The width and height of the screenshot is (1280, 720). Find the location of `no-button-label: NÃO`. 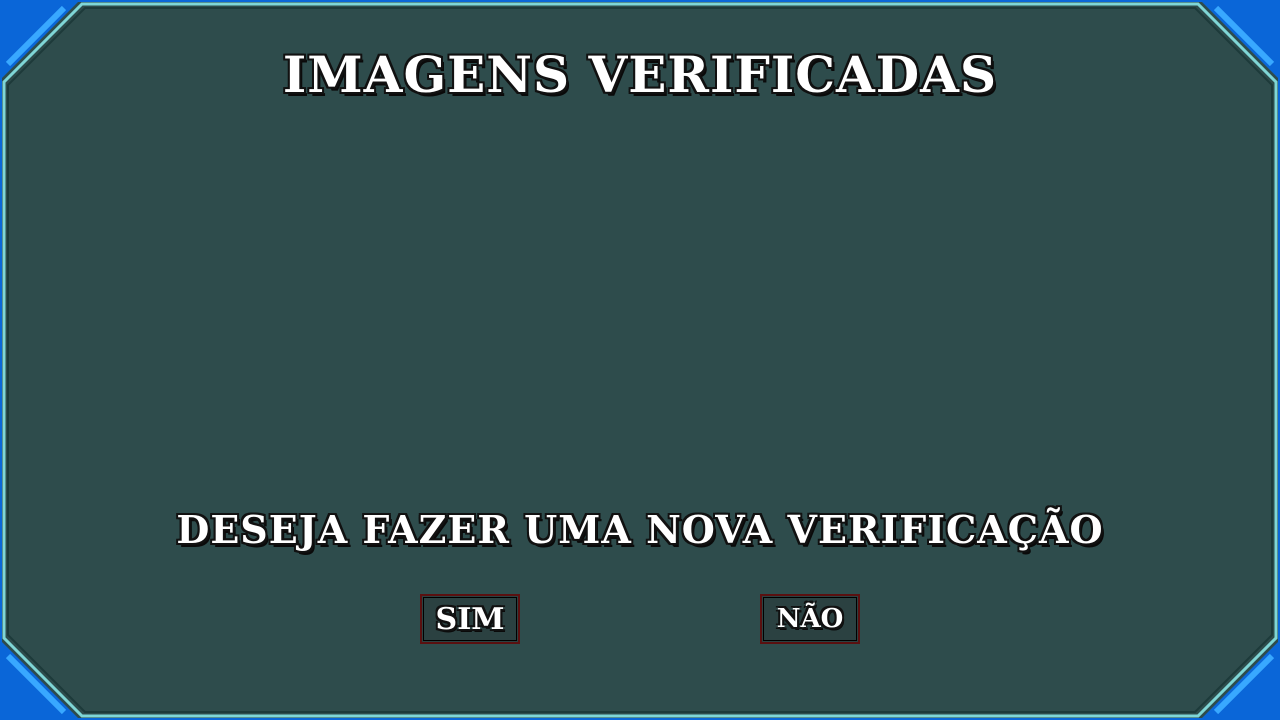

no-button-label: NÃO is located at coordinates (810, 619).